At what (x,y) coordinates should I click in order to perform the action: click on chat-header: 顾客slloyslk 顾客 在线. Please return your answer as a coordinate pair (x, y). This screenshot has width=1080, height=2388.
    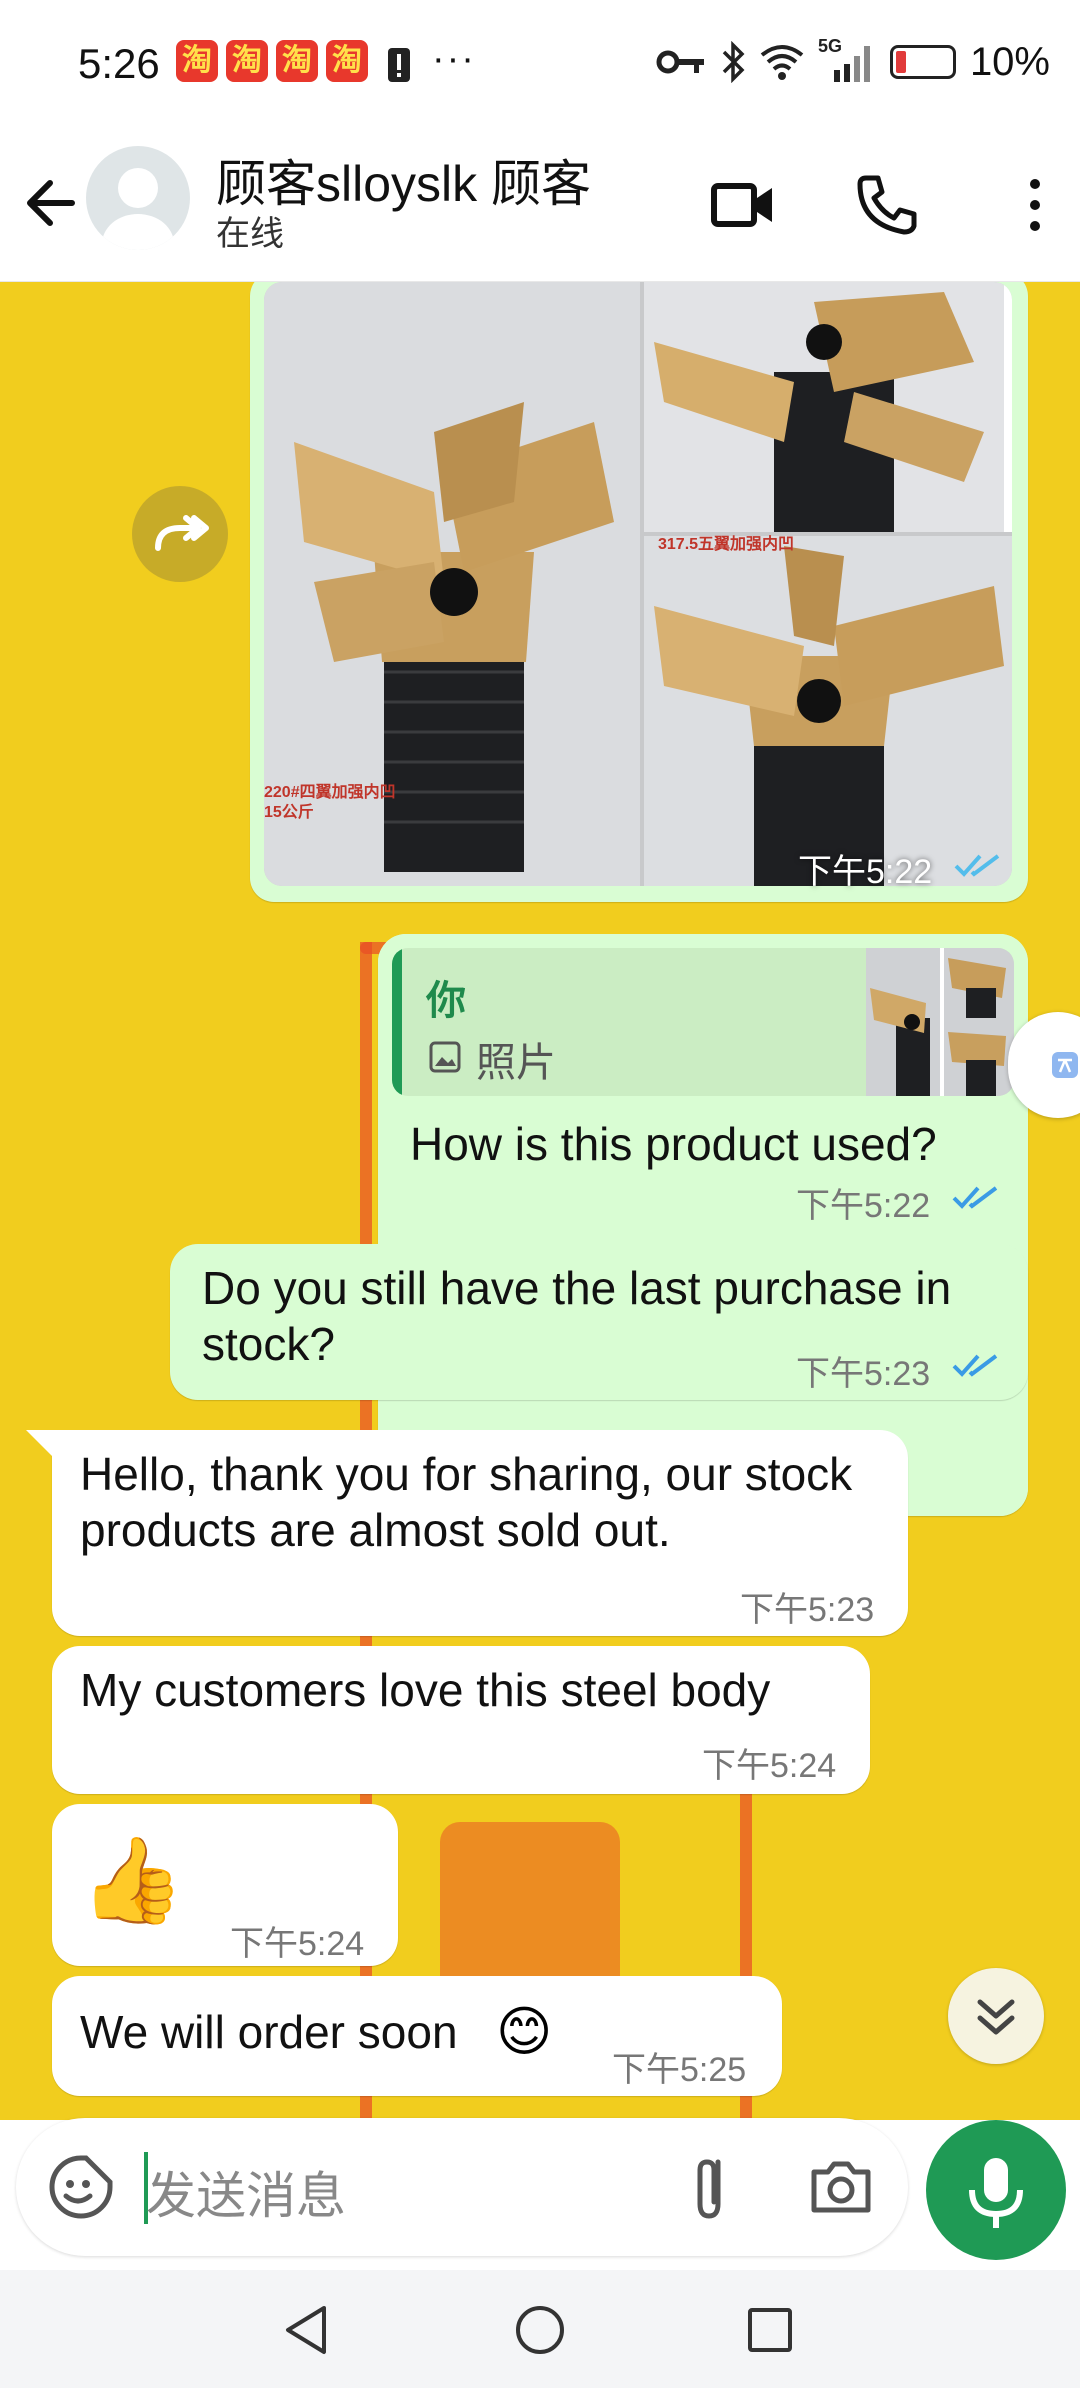
    Looking at the image, I should click on (540, 205).